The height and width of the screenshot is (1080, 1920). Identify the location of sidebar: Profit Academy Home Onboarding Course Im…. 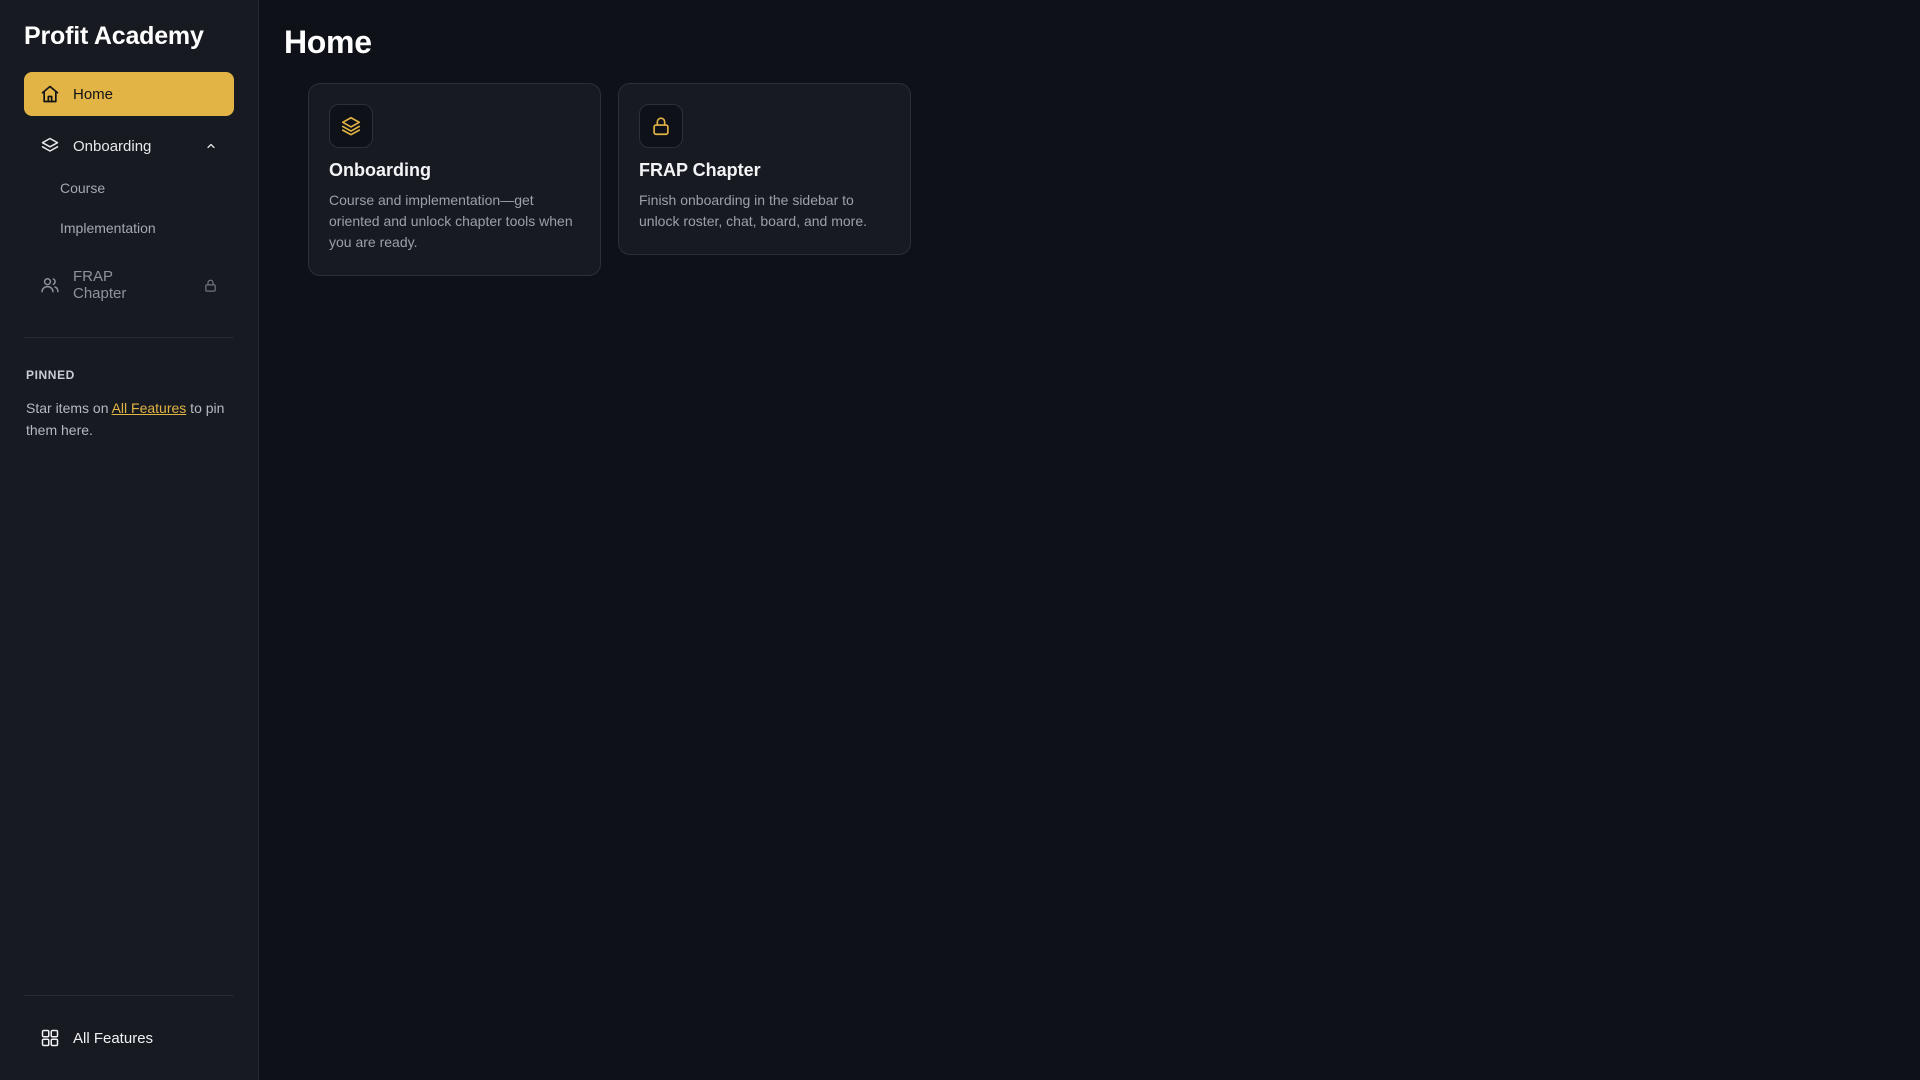
(129, 540).